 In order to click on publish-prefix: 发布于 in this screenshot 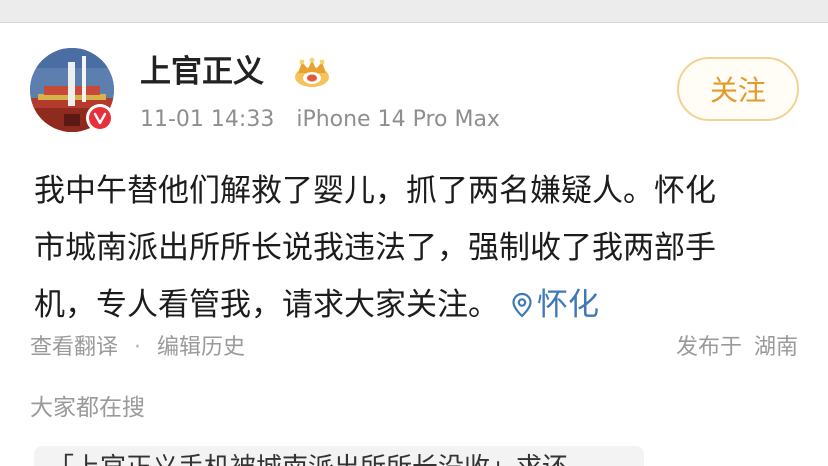, I will do `click(708, 347)`.